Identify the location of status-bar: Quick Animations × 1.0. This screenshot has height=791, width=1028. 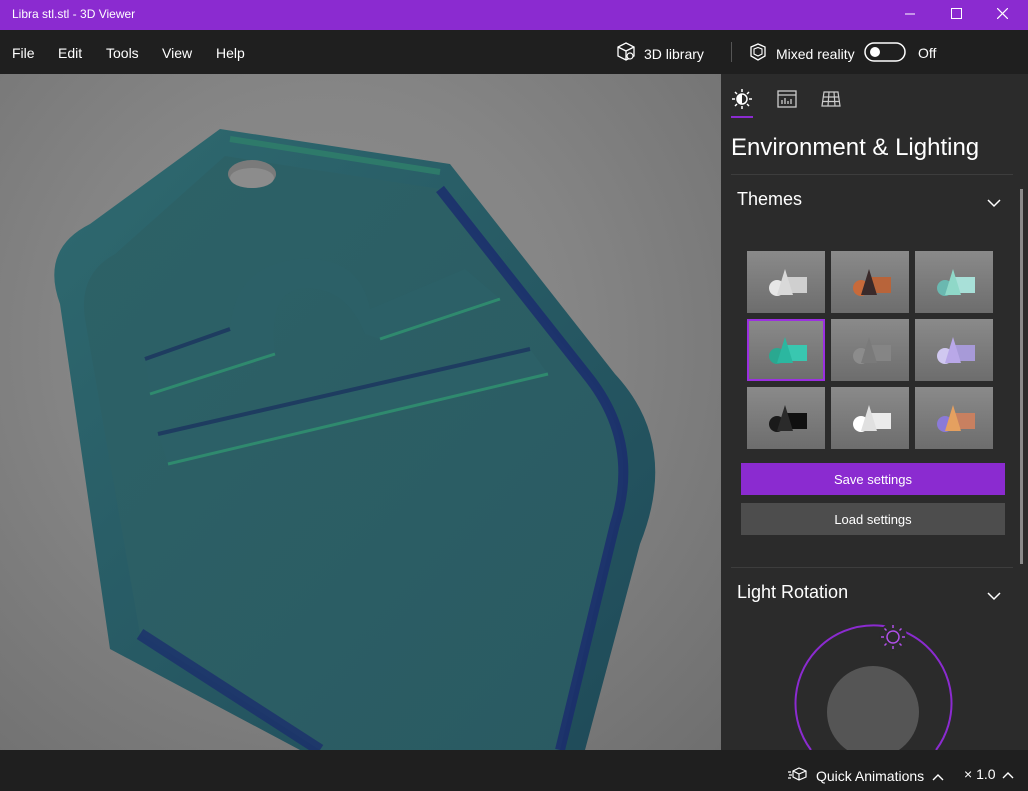
(514, 770).